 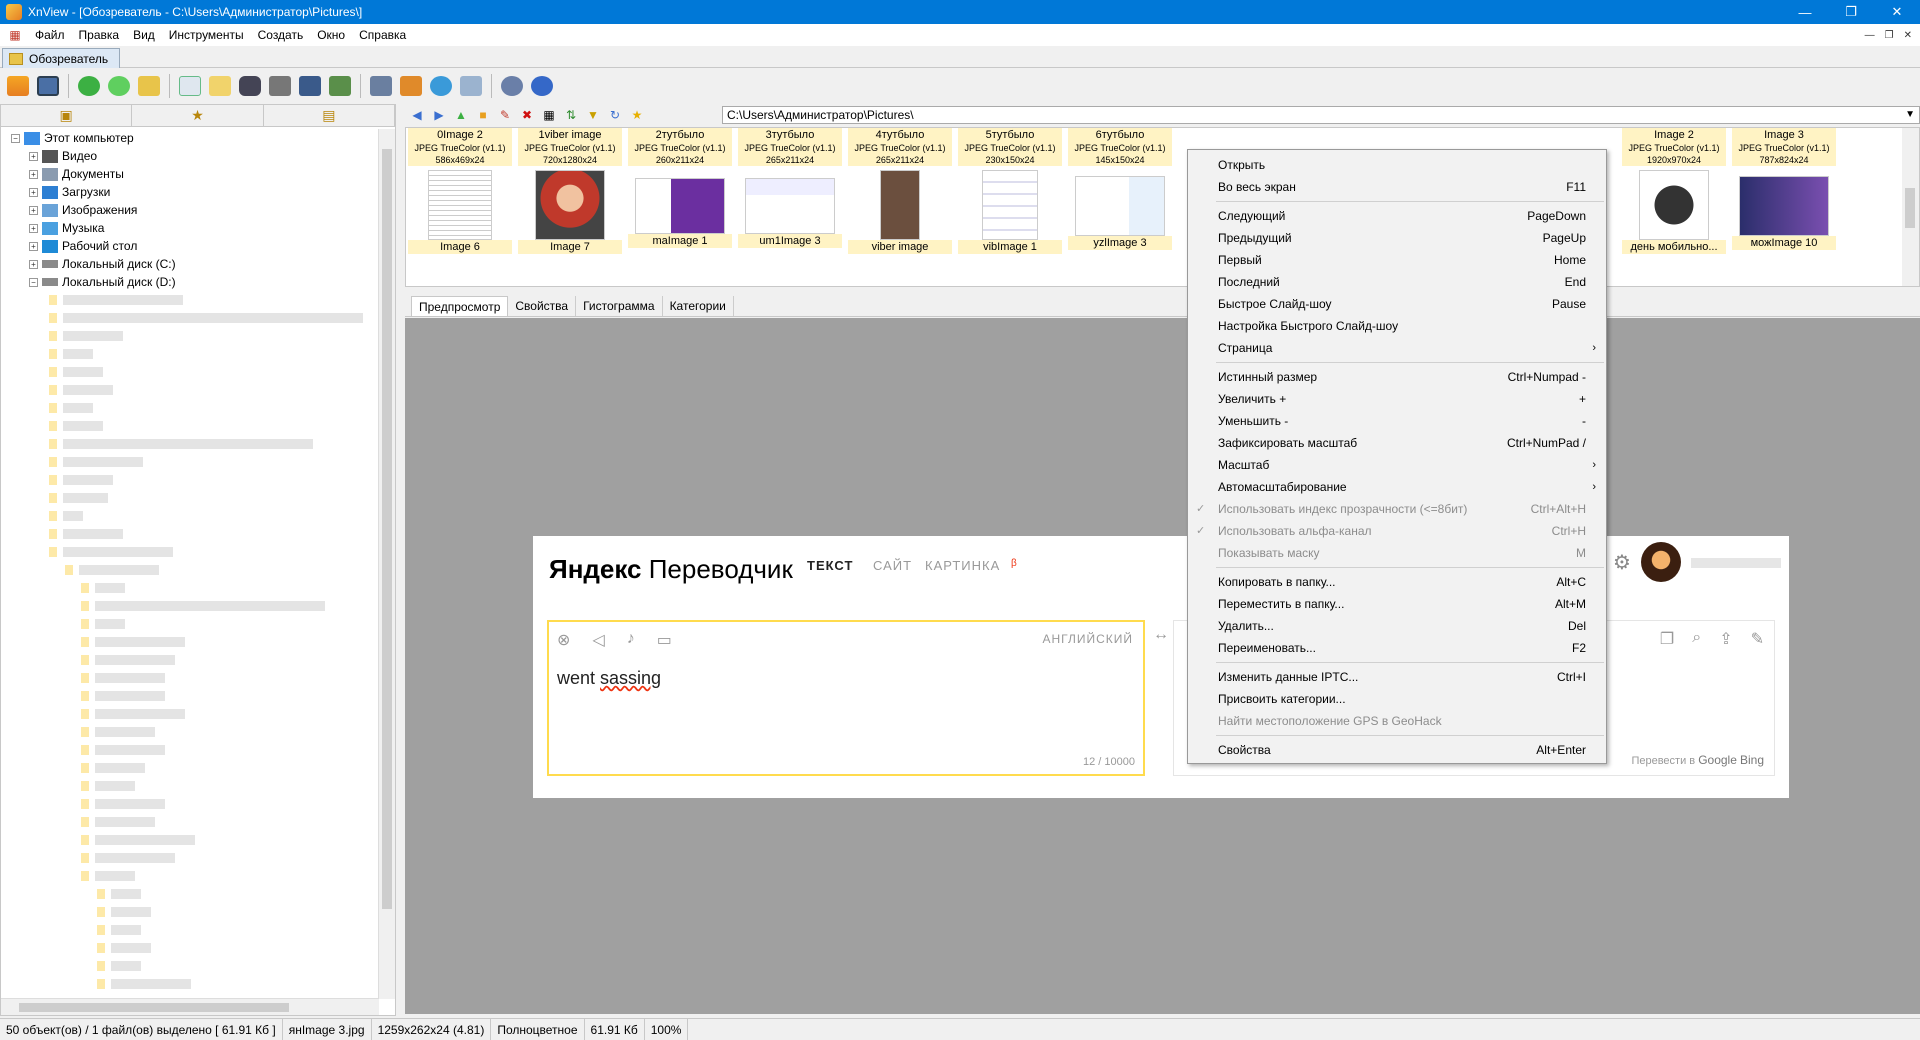 What do you see at coordinates (190, 282) in the screenshot?
I see `tree-node-drive-d: − Локальный диск (D:)` at bounding box center [190, 282].